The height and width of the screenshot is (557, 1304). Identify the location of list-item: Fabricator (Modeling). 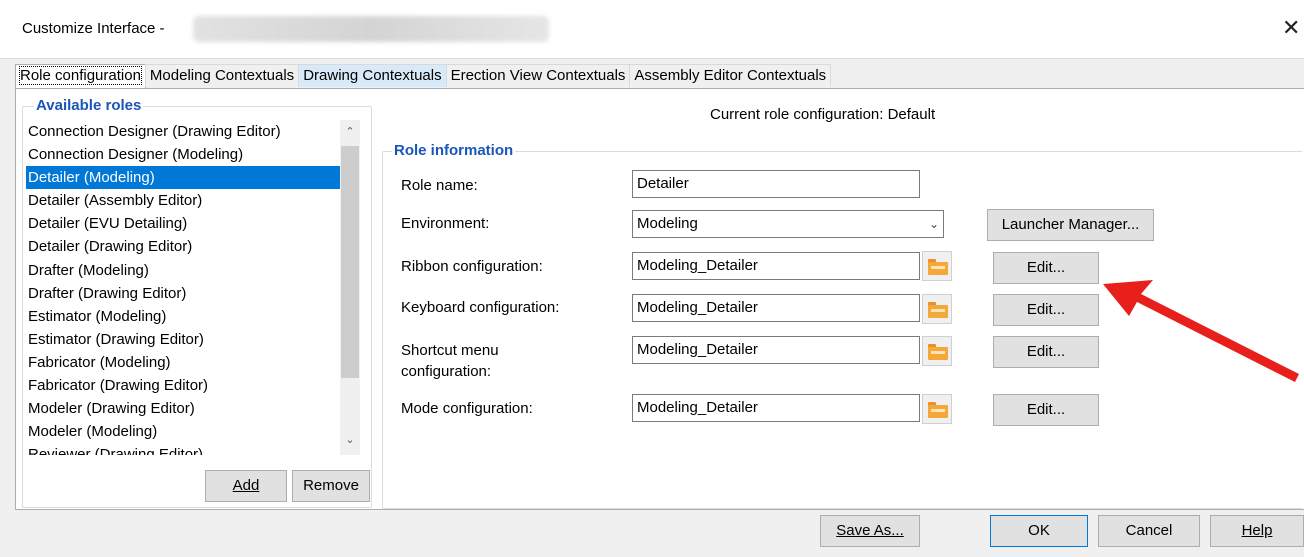
(193, 362).